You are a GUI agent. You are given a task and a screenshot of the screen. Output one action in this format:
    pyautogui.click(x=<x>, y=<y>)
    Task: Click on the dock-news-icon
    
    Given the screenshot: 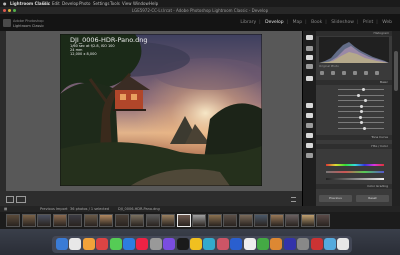 What is the action you would take?
    pyautogui.click(x=222, y=244)
    